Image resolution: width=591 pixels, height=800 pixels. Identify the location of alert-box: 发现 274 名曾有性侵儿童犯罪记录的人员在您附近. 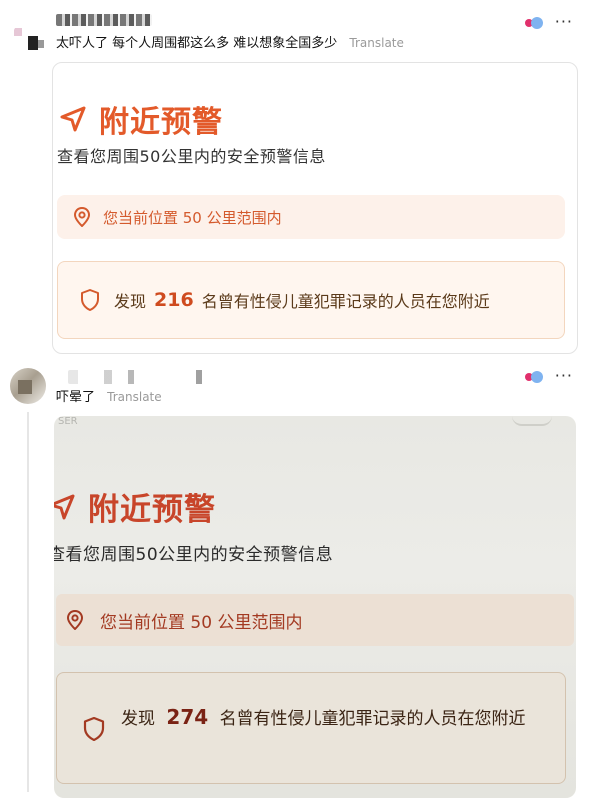
(311, 728).